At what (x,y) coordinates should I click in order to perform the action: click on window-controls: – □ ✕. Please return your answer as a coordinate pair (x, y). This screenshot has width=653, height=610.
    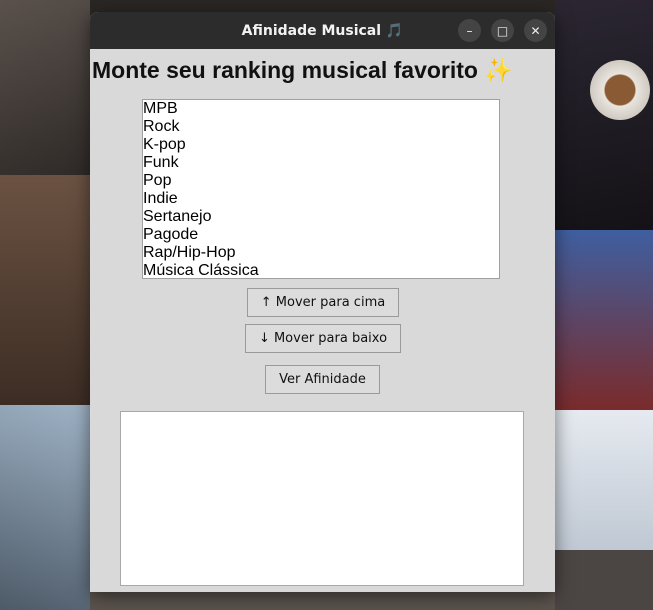
    Looking at the image, I should click on (502, 30).